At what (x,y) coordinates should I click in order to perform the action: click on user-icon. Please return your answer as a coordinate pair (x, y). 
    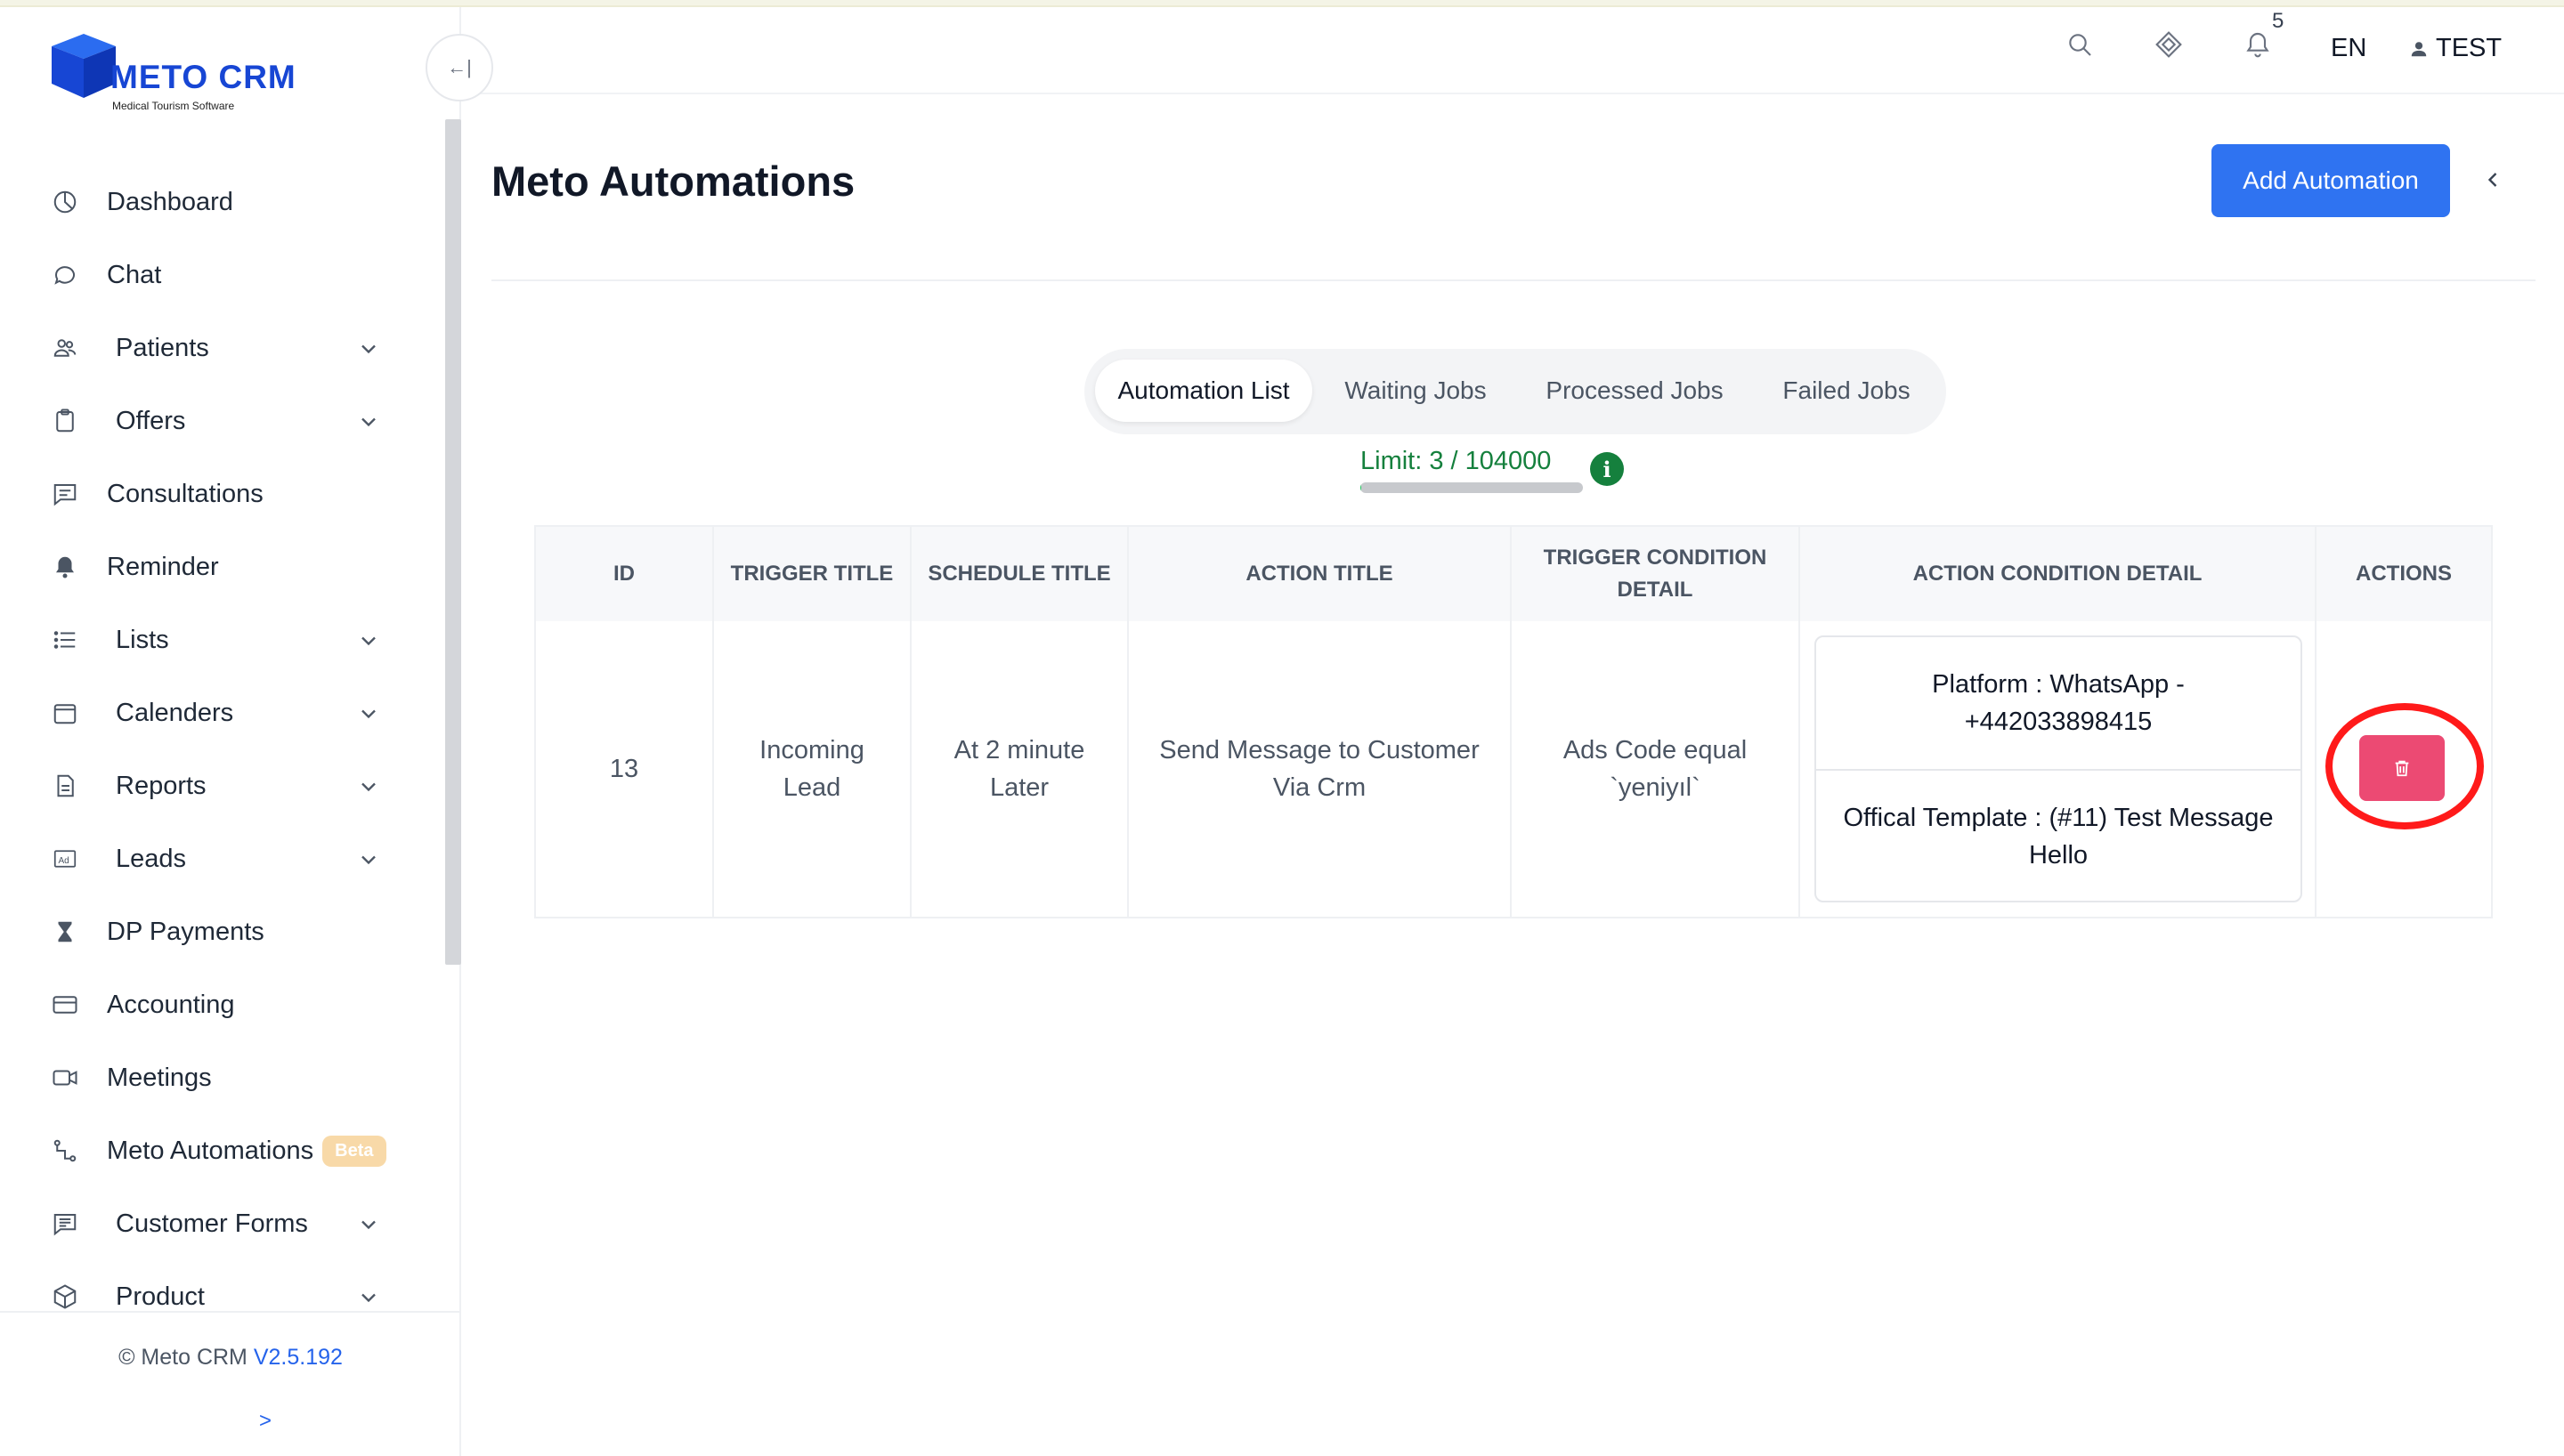
    Looking at the image, I should click on (2419, 48).